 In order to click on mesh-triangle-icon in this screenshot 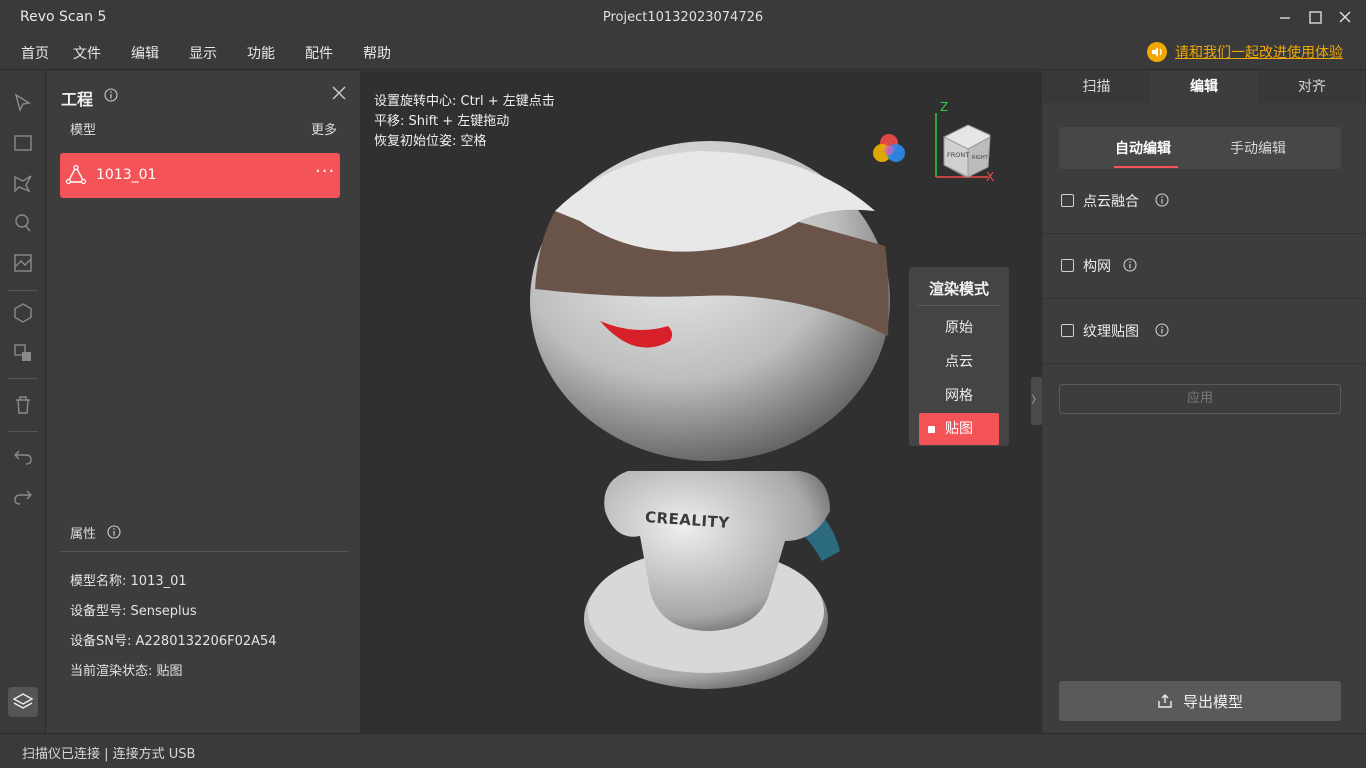, I will do `click(76, 174)`.